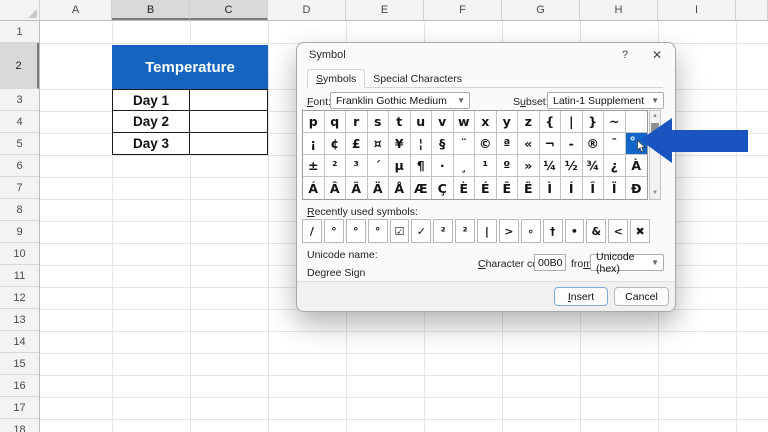 The height and width of the screenshot is (432, 768). Describe the element at coordinates (151, 101) in the screenshot. I see `table-row-label: Day 1` at that location.